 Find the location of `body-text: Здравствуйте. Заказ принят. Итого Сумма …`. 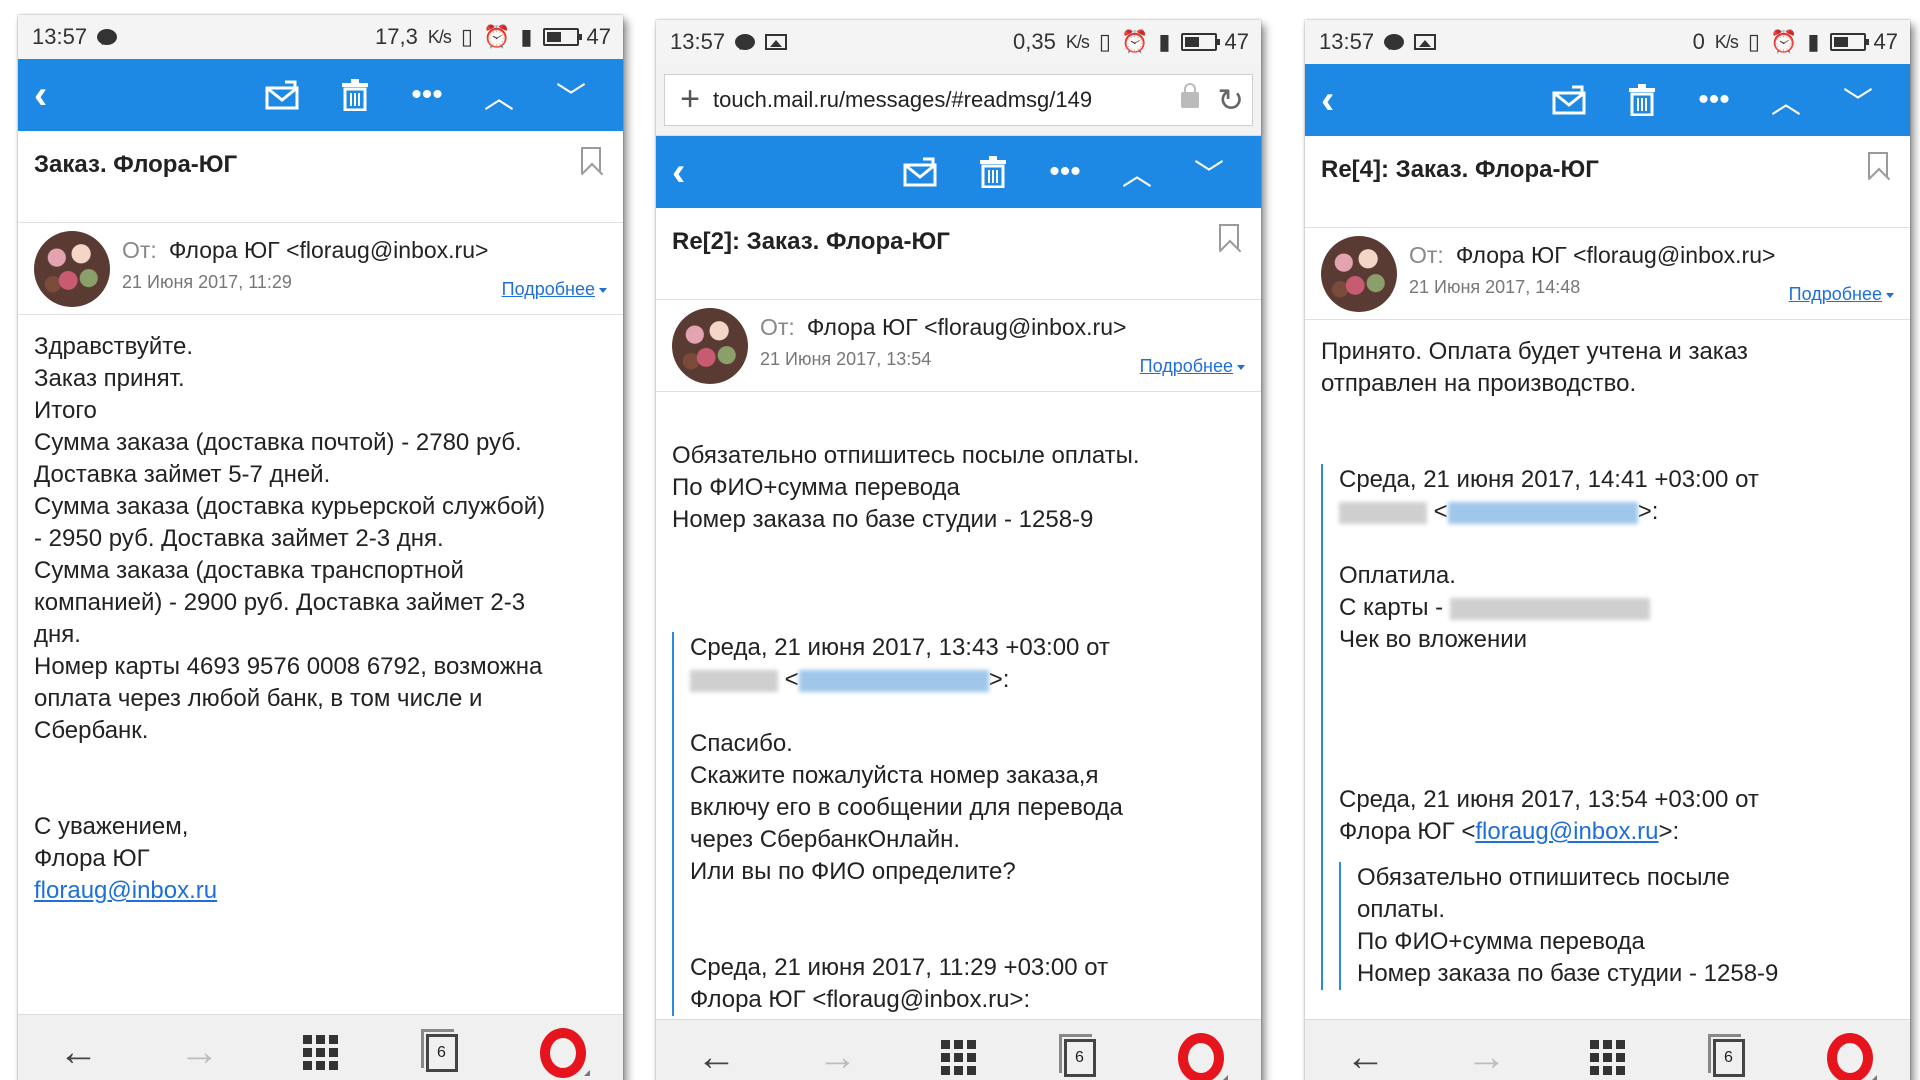

body-text: Здравствуйте. Заказ принят. Итого Сумма … is located at coordinates (290, 538).